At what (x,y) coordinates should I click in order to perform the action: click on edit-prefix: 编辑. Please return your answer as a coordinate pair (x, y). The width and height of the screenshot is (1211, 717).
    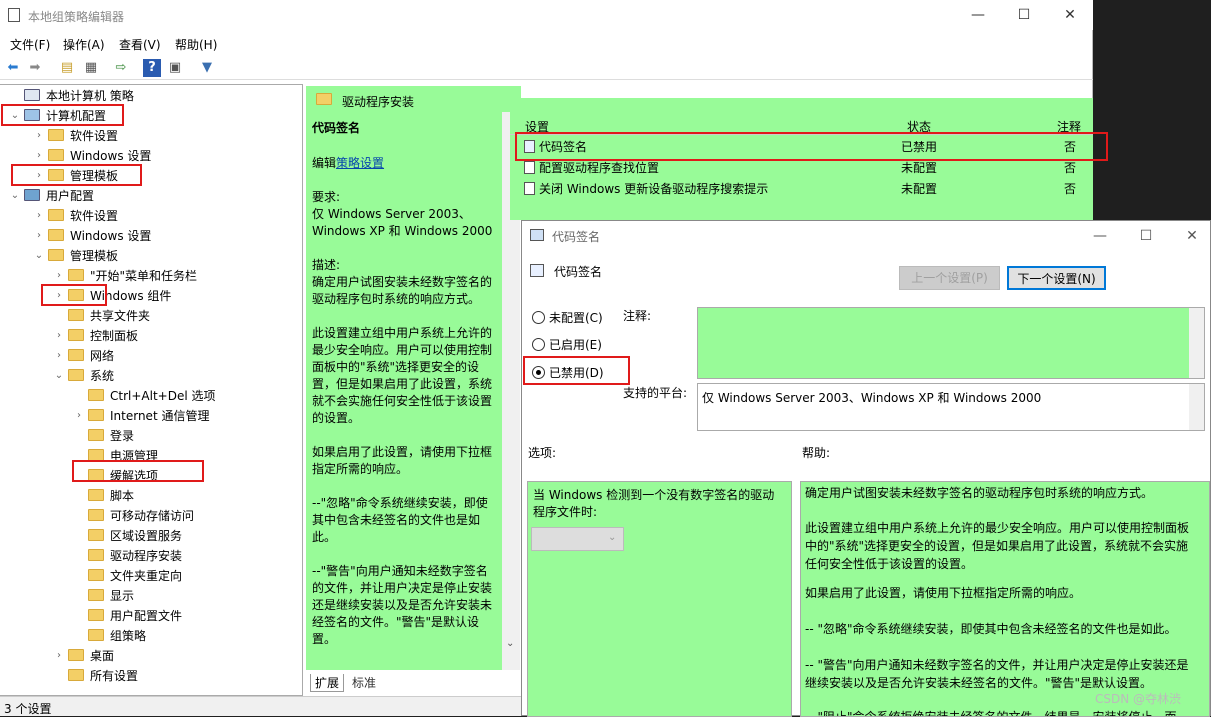
    Looking at the image, I should click on (324, 163).